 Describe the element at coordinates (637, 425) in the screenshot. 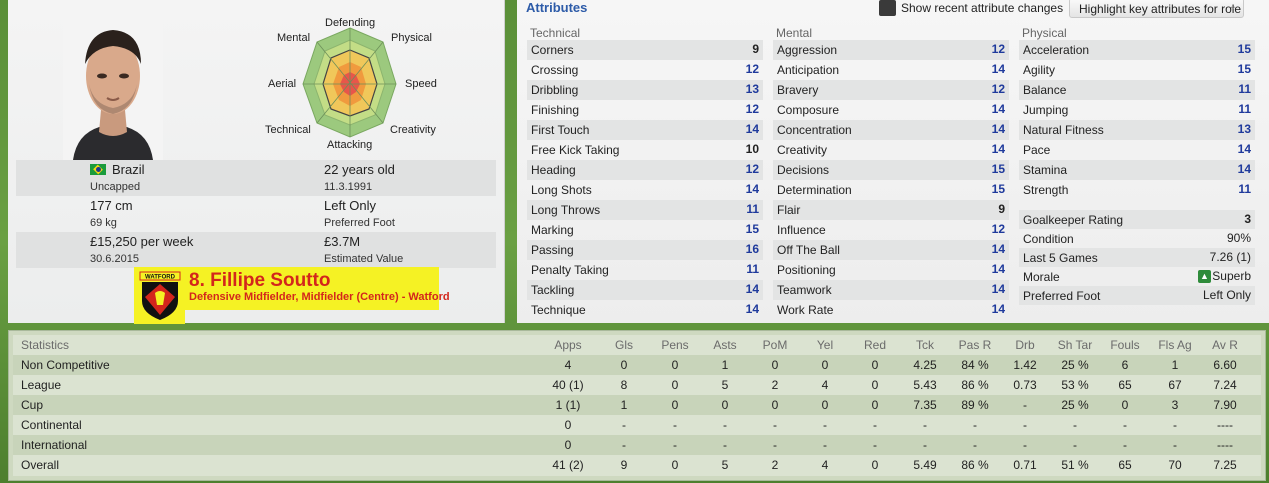

I see `statistics-row: Continental 0- - - - - - - - - - - - ----` at that location.